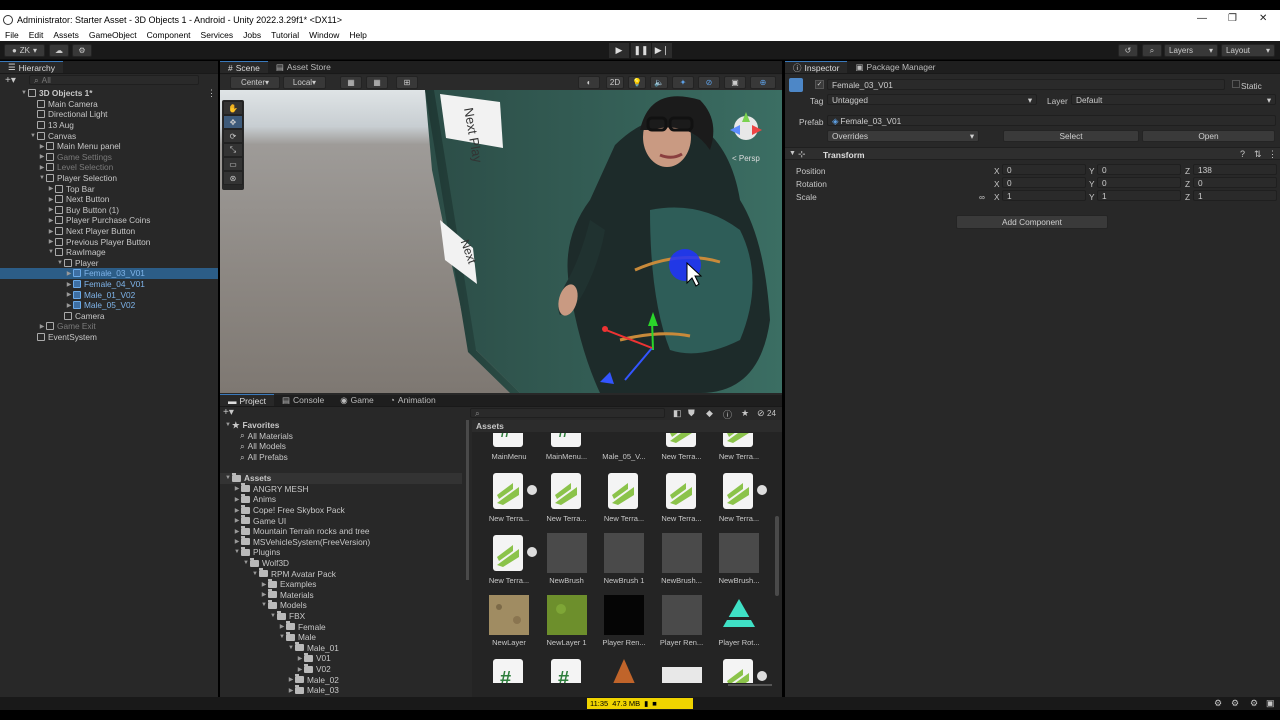 The image size is (1280, 720). I want to click on menu-help: Help, so click(357, 35).